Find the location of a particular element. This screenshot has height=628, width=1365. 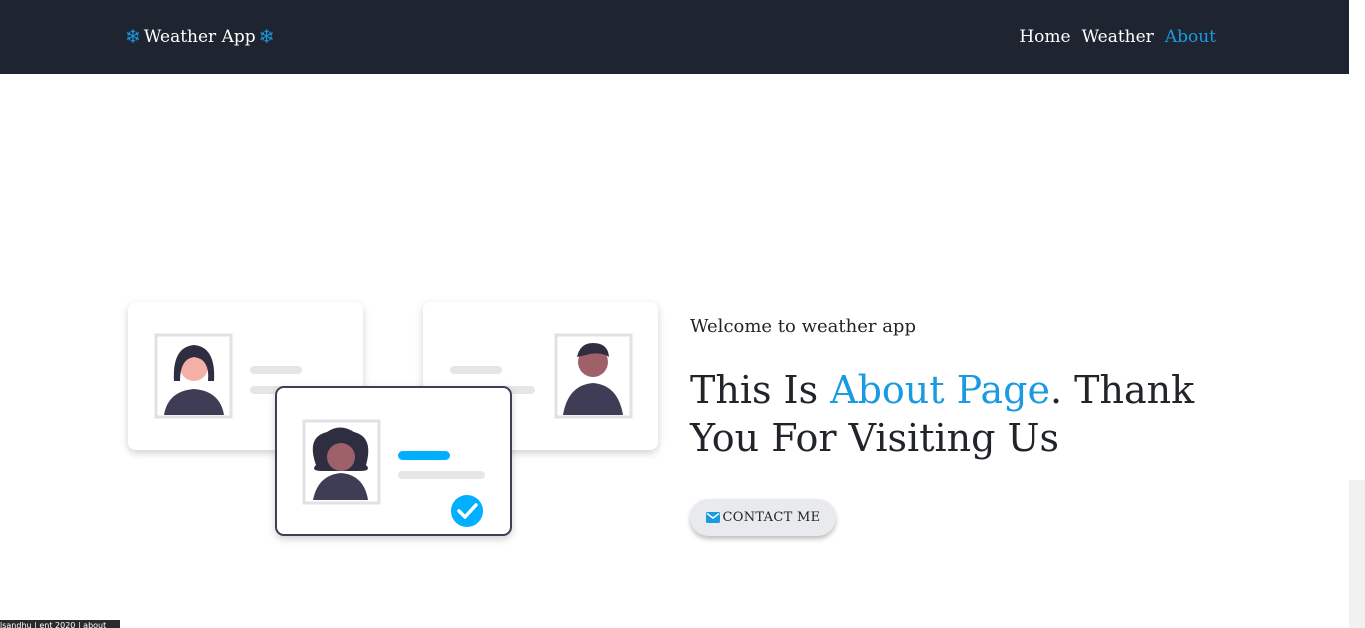

navbar: ❄ Weather App ❄ Home Weather About is located at coordinates (674, 37).